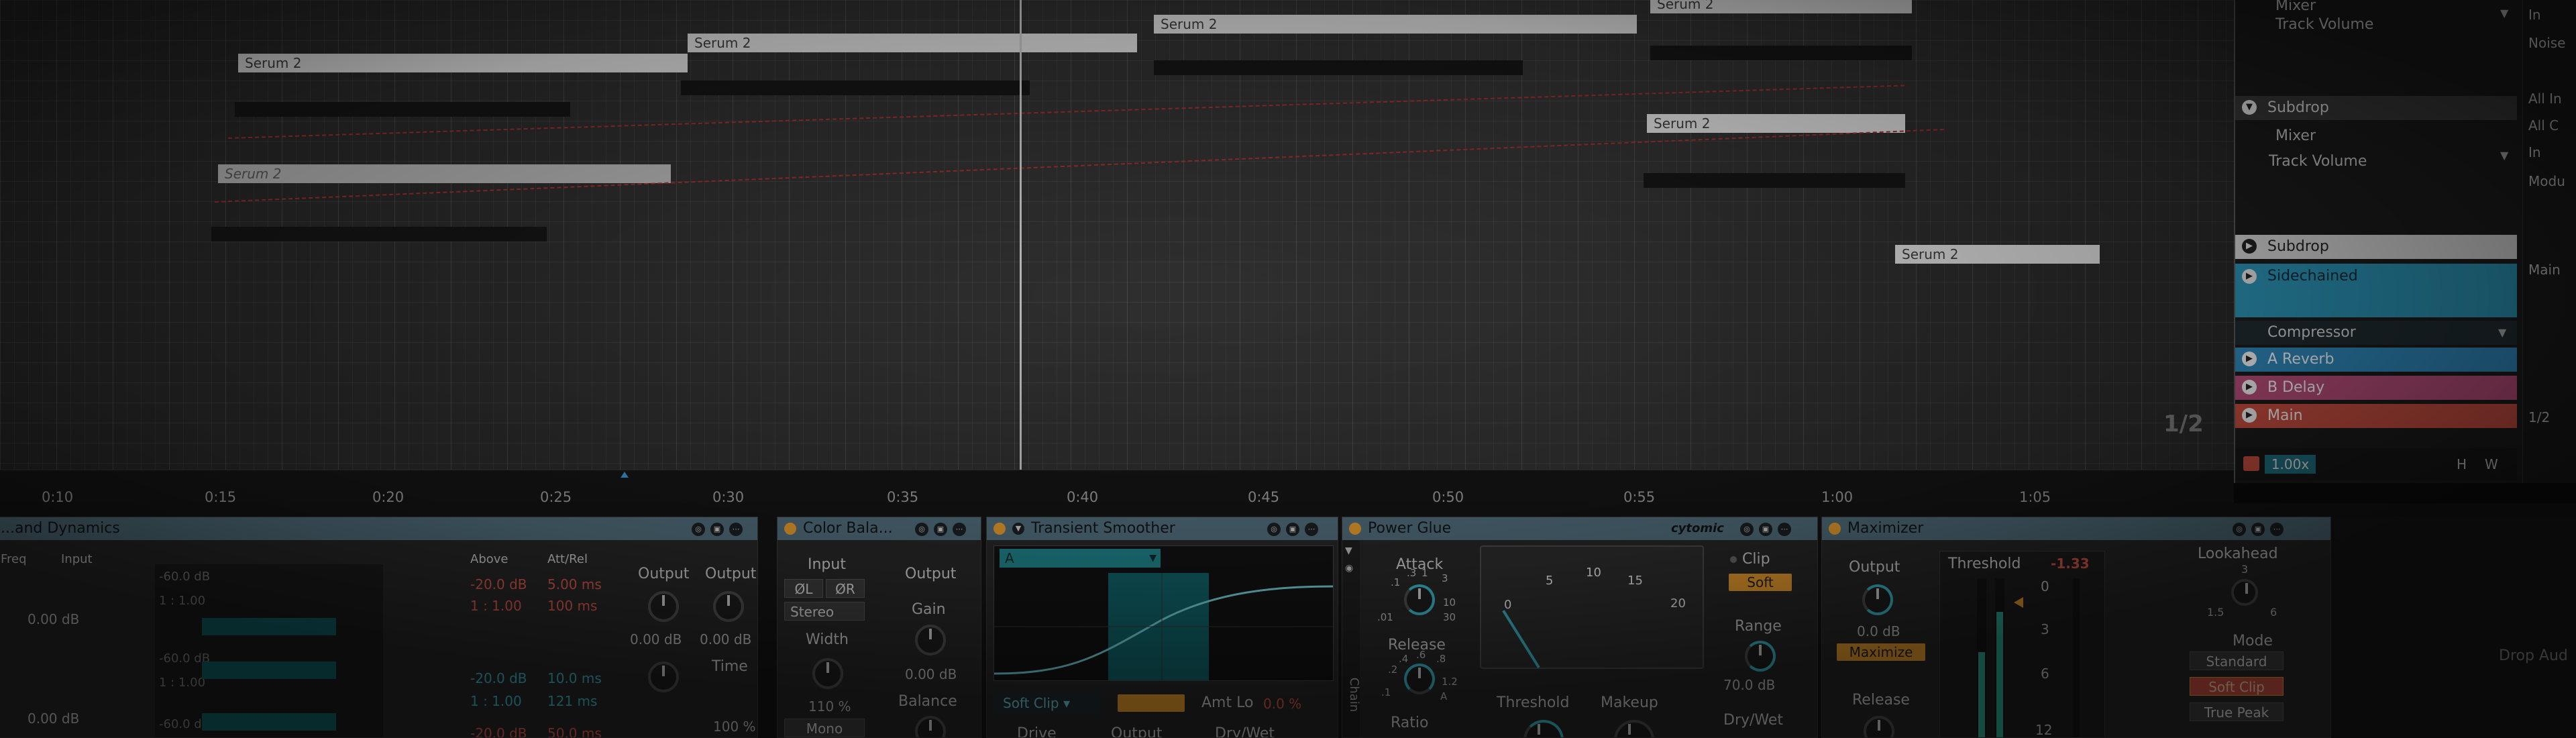 This screenshot has width=2576, height=738. Describe the element at coordinates (2455, 627) in the screenshot. I see `drop-zone: Drop Aud` at that location.